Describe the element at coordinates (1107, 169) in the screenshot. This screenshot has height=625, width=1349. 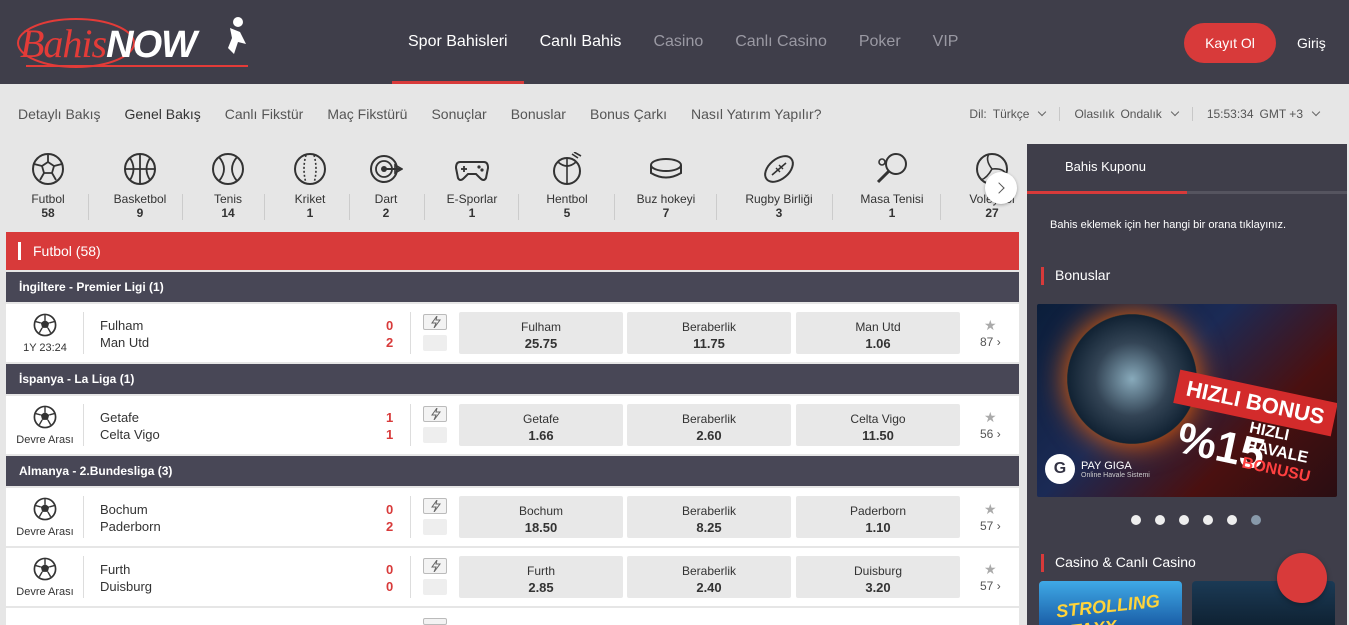
I see `bet-slip-tab: Bahis Kuponu` at that location.